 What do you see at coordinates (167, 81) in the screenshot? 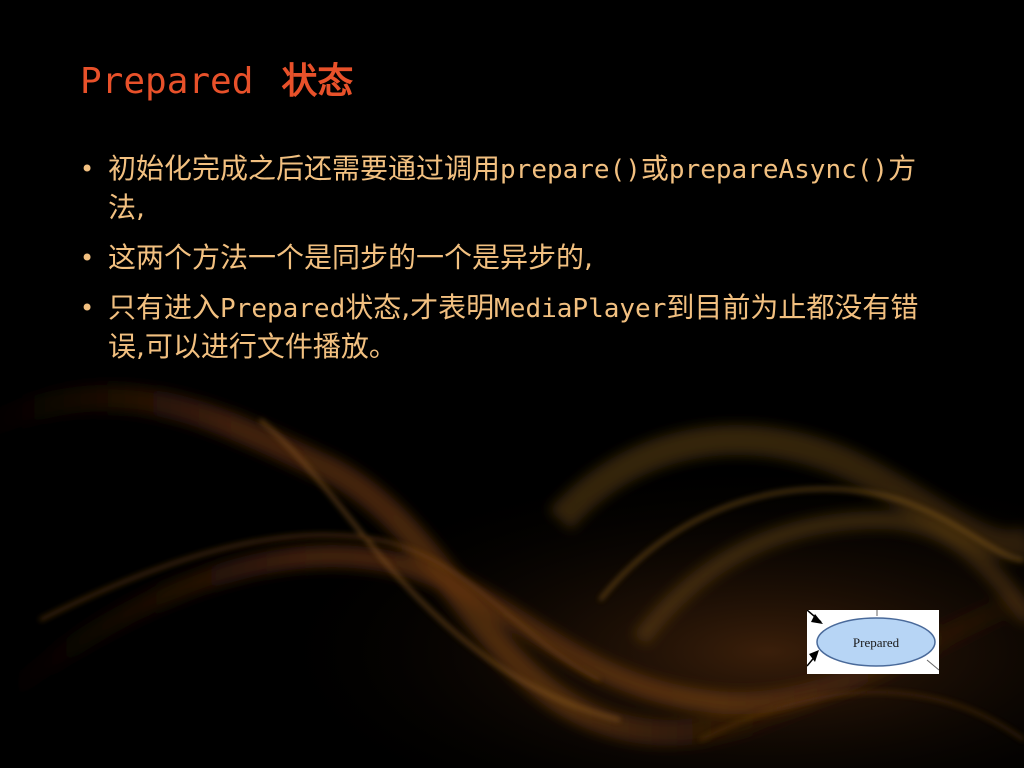
I see `title-english: Prepared` at bounding box center [167, 81].